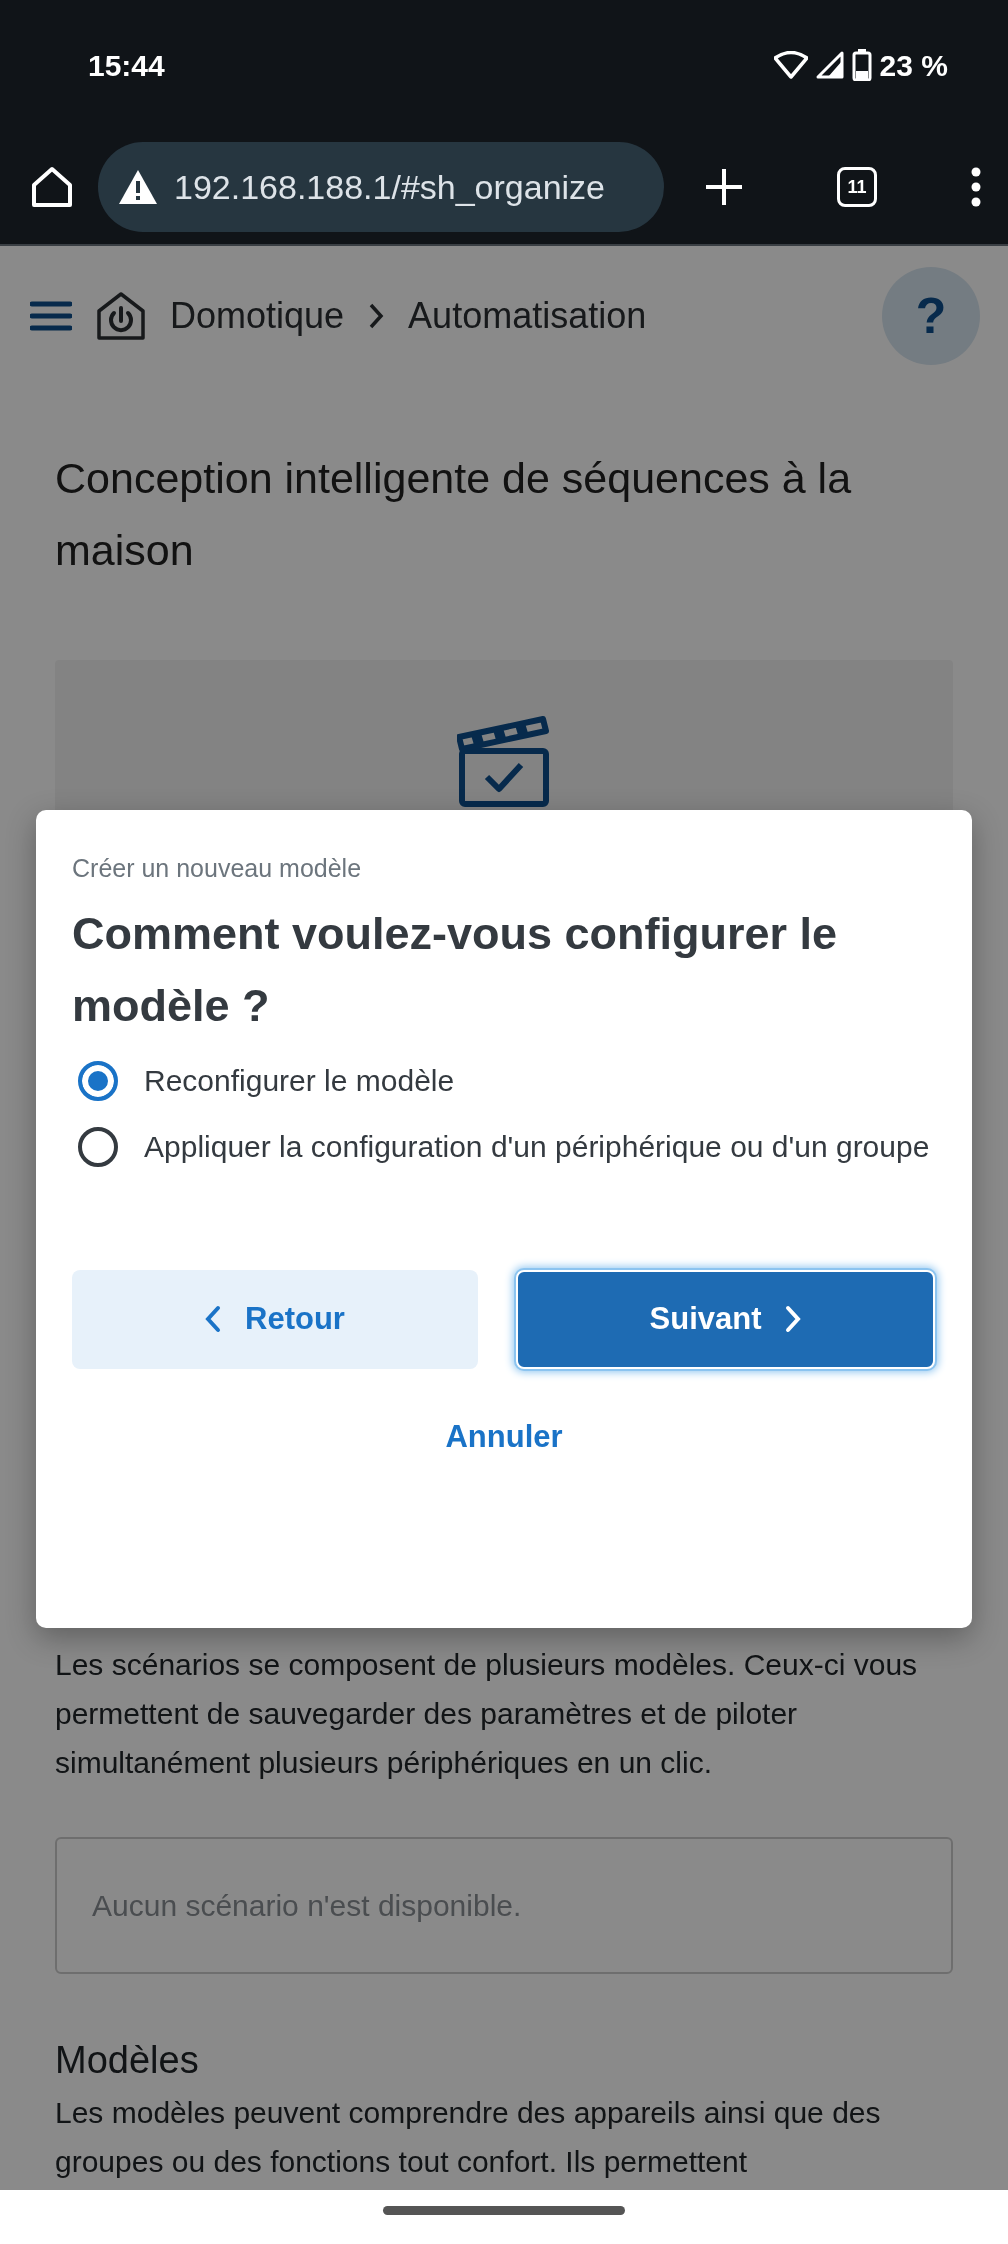 Image resolution: width=1008 pixels, height=2244 pixels. Describe the element at coordinates (976, 187) in the screenshot. I see `more-icon` at that location.